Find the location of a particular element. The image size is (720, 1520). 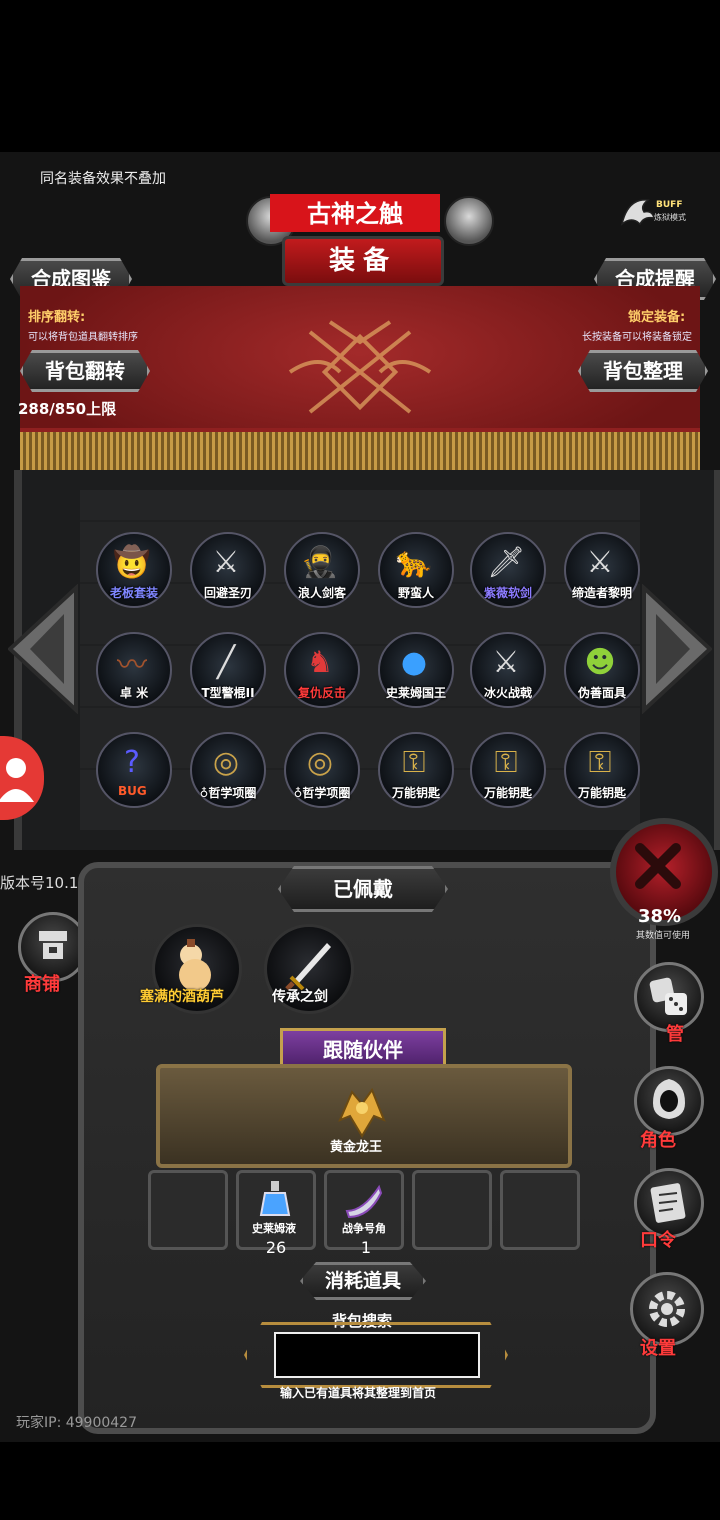

hooded-figure-icon is located at coordinates (669, 1099).